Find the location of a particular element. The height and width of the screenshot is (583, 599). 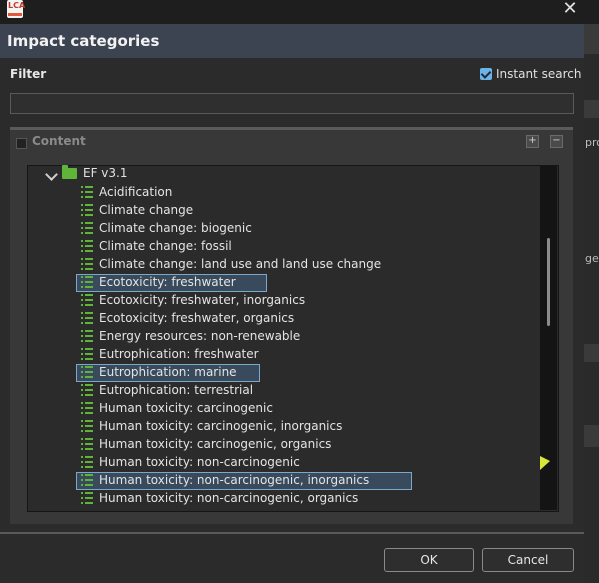

window-titlebar: LCA ✕ is located at coordinates (299, 12).